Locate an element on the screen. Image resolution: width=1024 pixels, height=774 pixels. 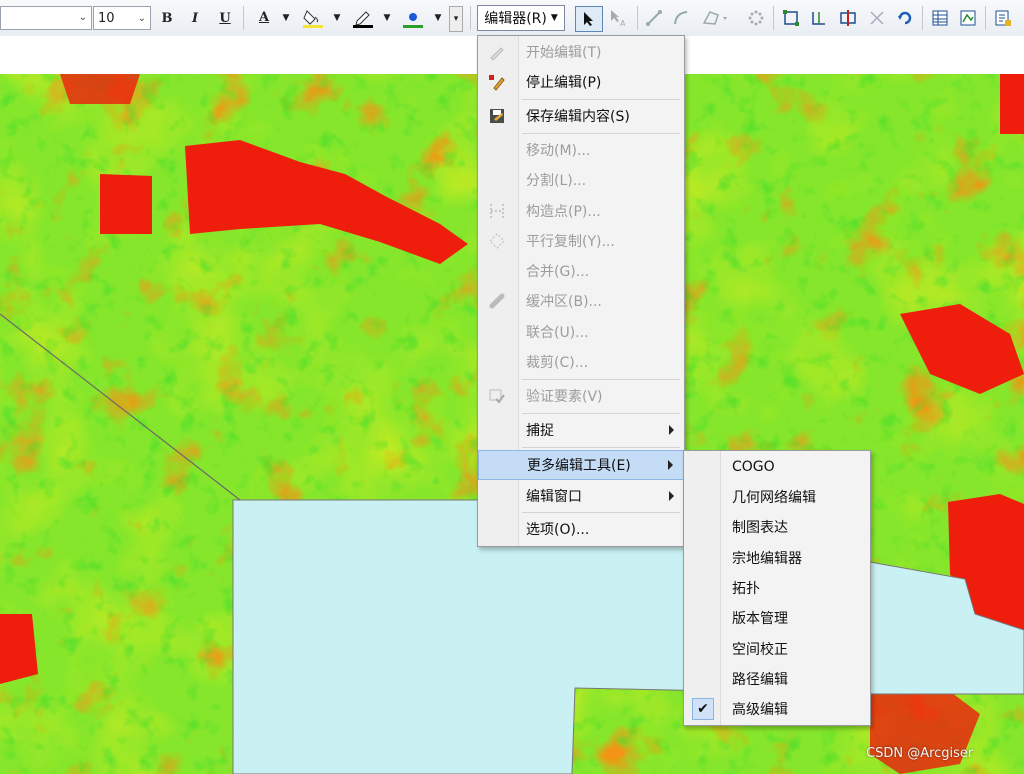
split-tool-icon is located at coordinates (877, 18).